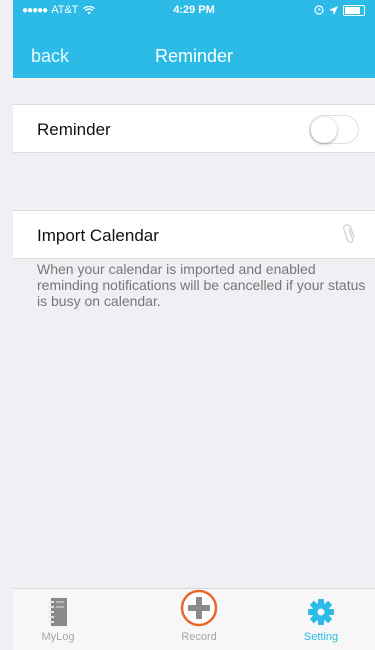  I want to click on tab-record-label: Record, so click(199, 637).